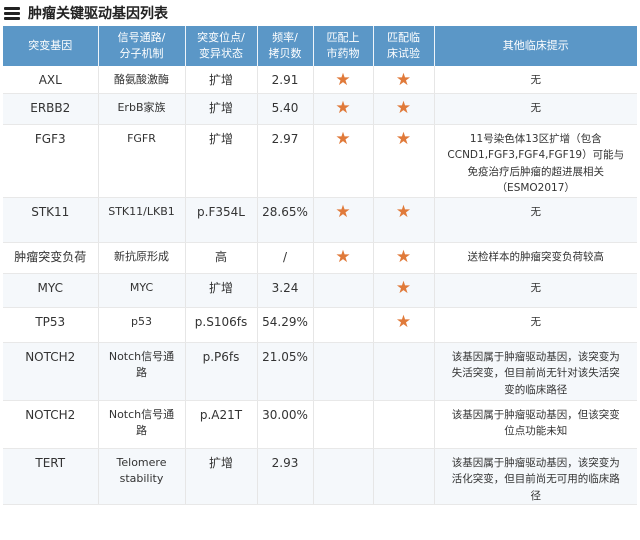 This screenshot has height=540, width=640. I want to click on column-header-line: 频率/, so click(285, 37).